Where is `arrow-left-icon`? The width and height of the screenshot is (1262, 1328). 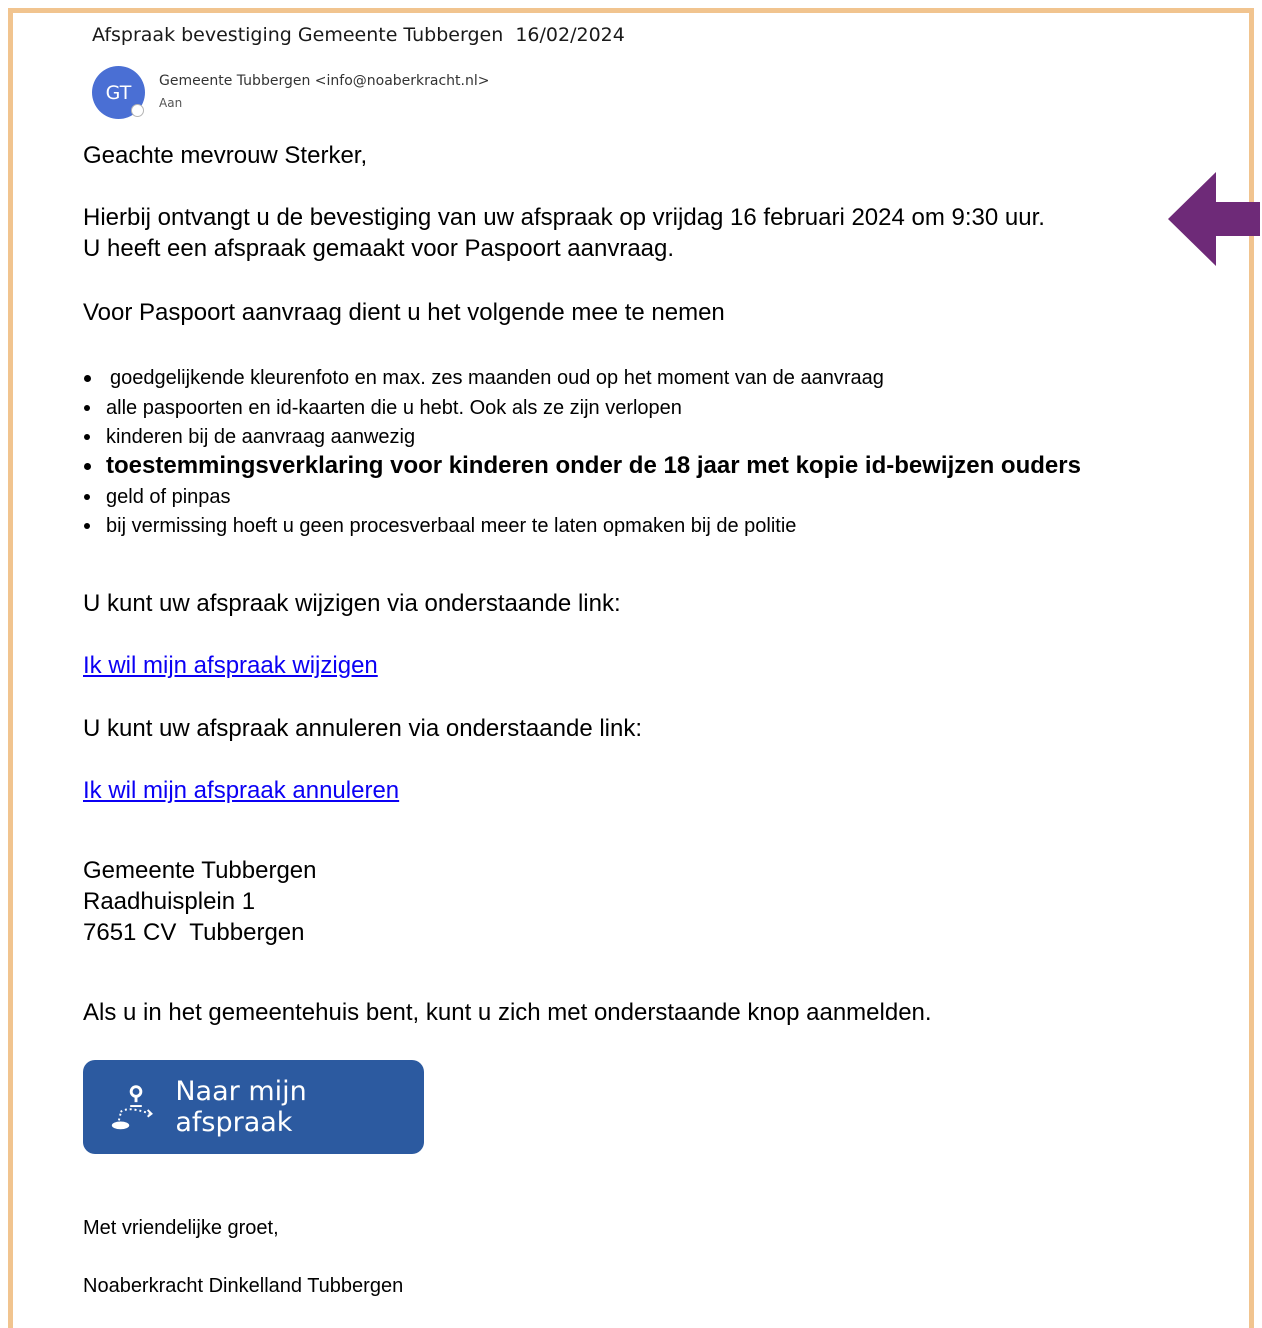 arrow-left-icon is located at coordinates (1214, 219).